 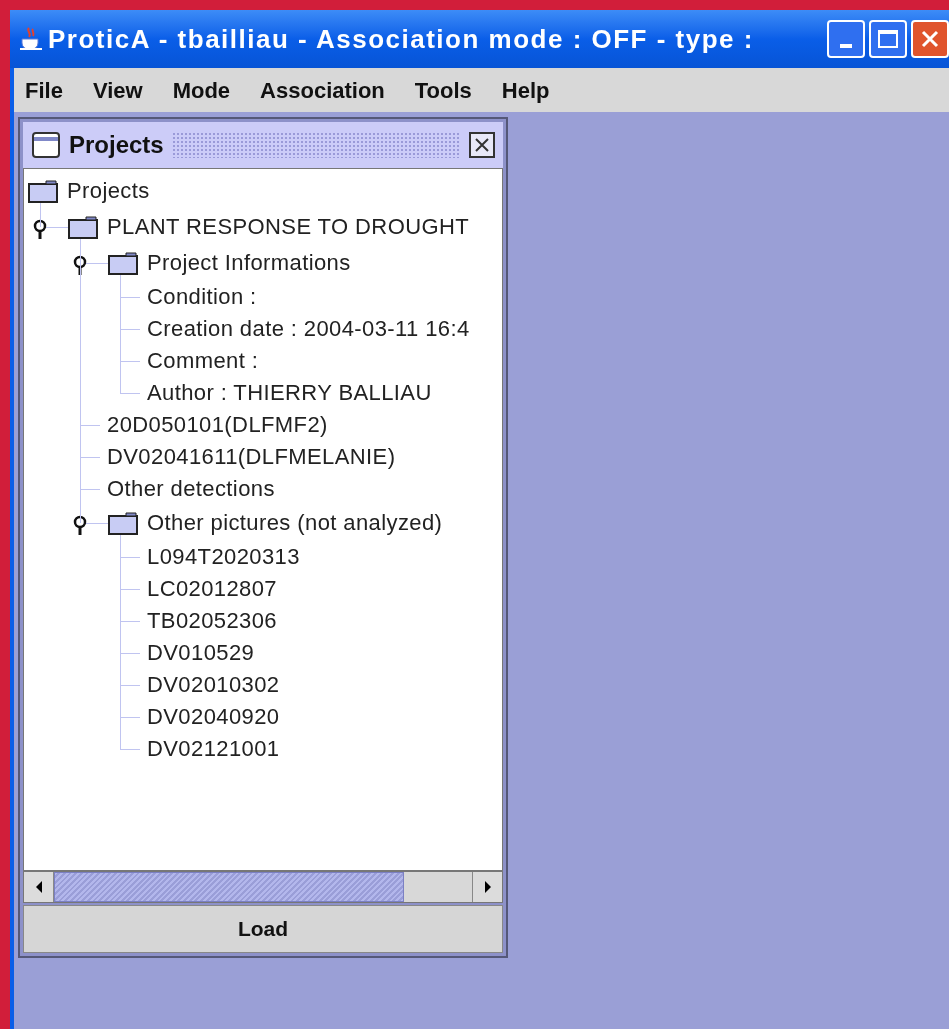 I want to click on close-button, so click(x=482, y=145).